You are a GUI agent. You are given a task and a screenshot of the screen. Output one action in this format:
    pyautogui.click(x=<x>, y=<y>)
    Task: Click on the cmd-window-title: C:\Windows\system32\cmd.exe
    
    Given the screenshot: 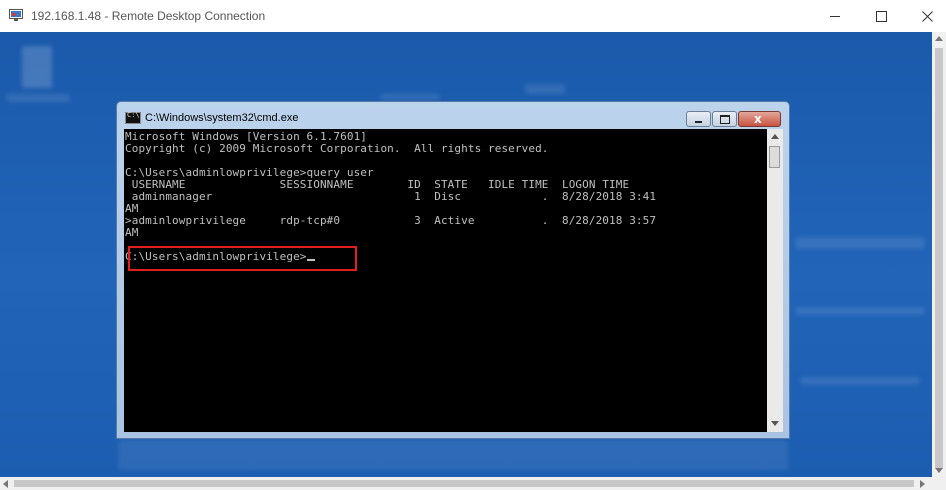 What is the action you would take?
    pyautogui.click(x=222, y=118)
    